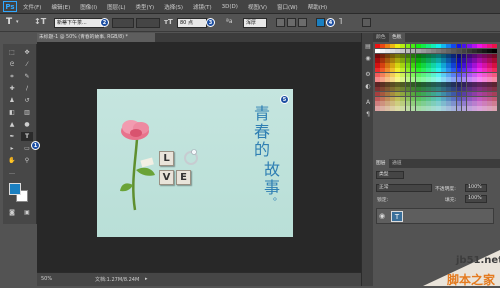  What do you see at coordinates (12, 100) in the screenshot?
I see `stamp-tool-icon: ♟` at bounding box center [12, 100].